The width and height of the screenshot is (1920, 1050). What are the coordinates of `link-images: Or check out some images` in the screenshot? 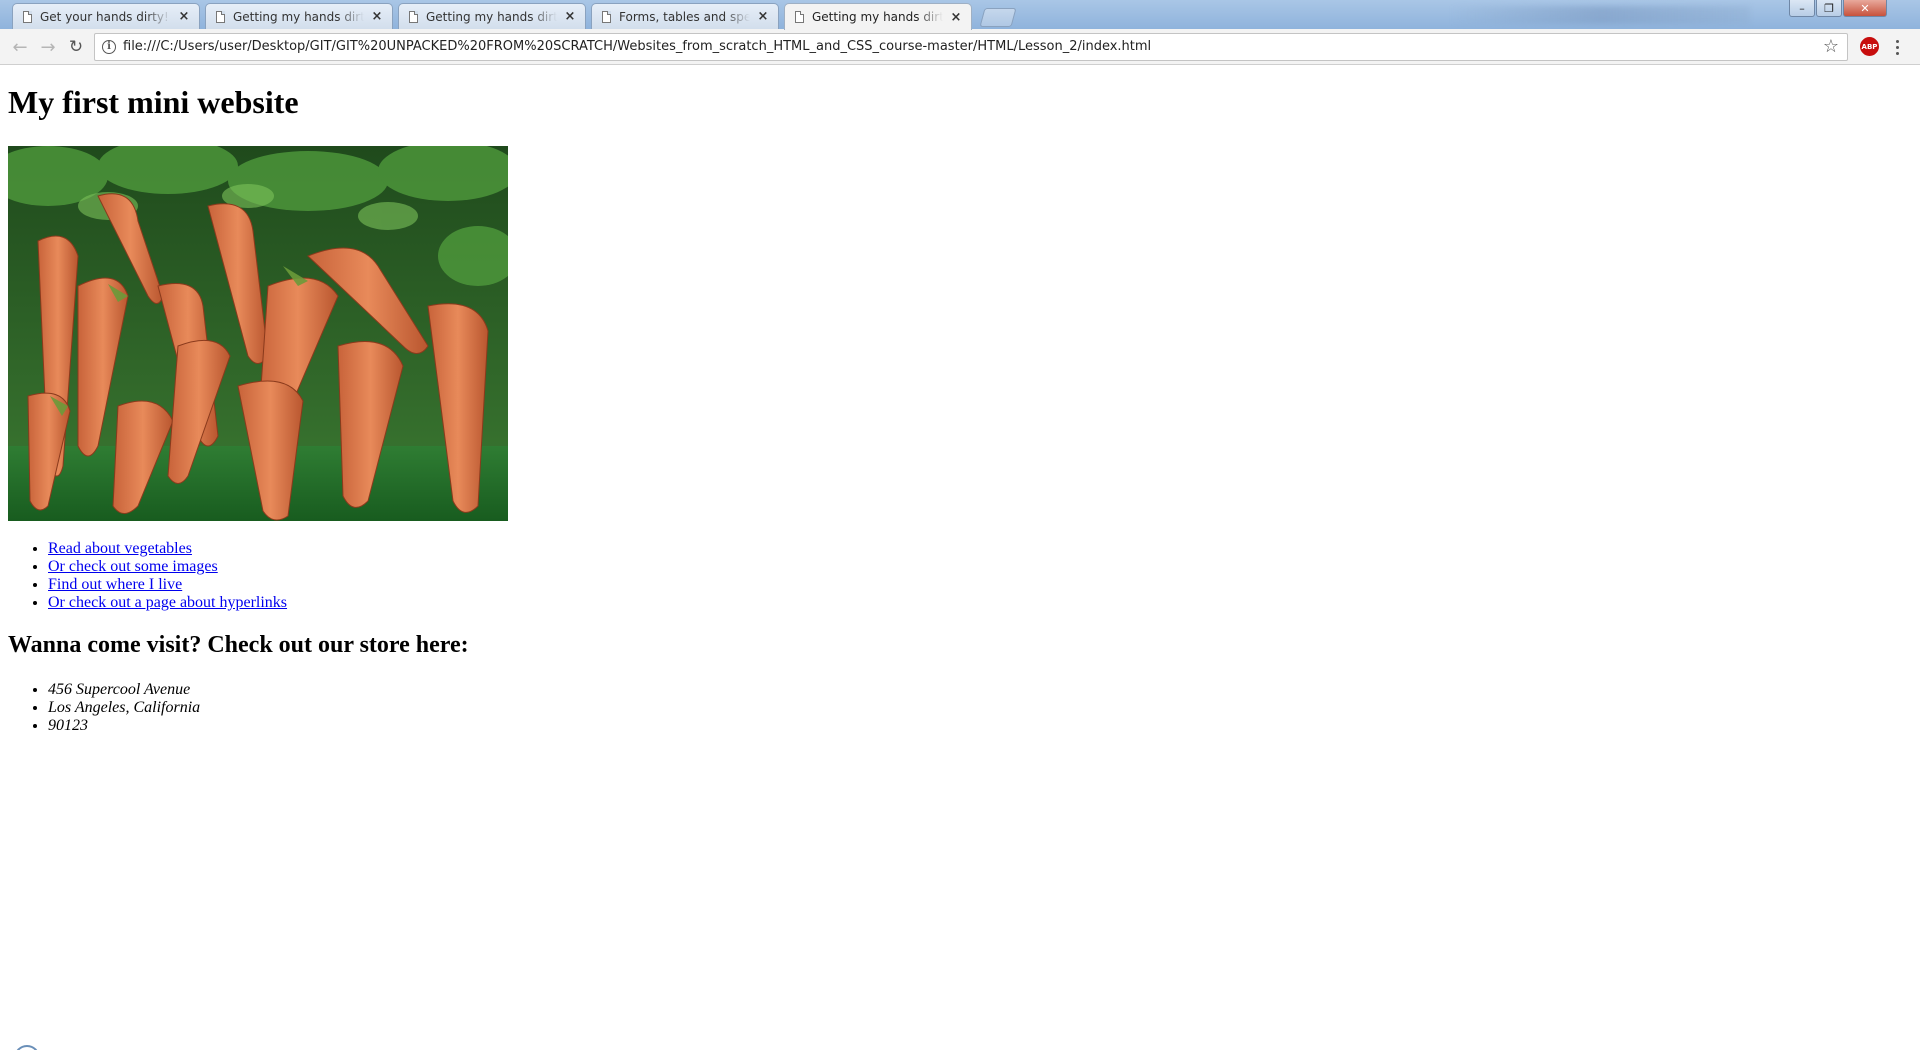 It's located at (133, 566).